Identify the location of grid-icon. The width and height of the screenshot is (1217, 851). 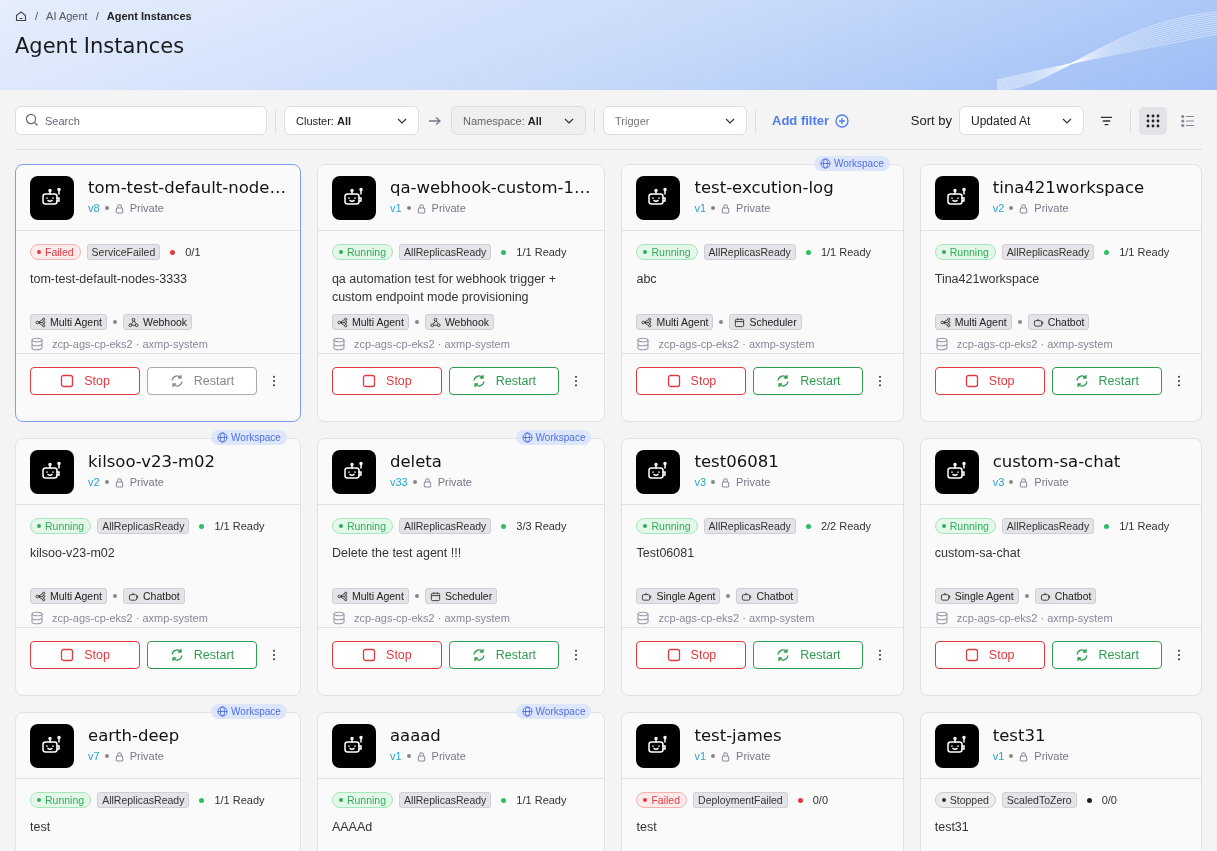
(1153, 120).